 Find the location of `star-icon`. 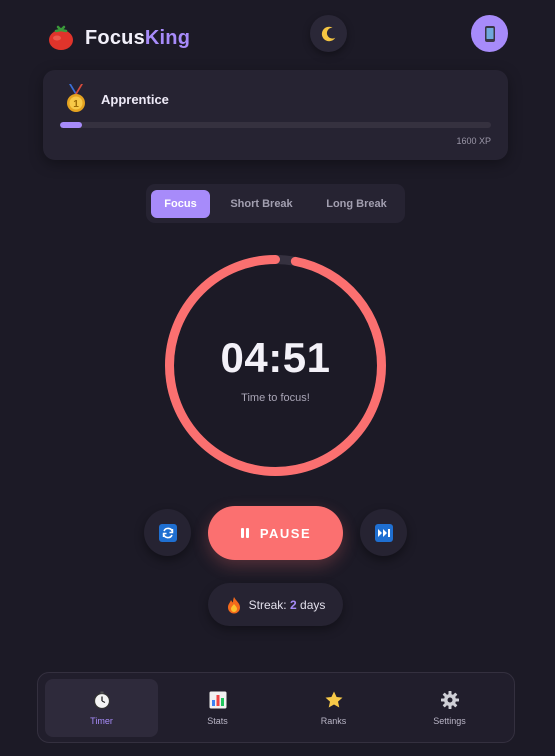

star-icon is located at coordinates (333, 699).